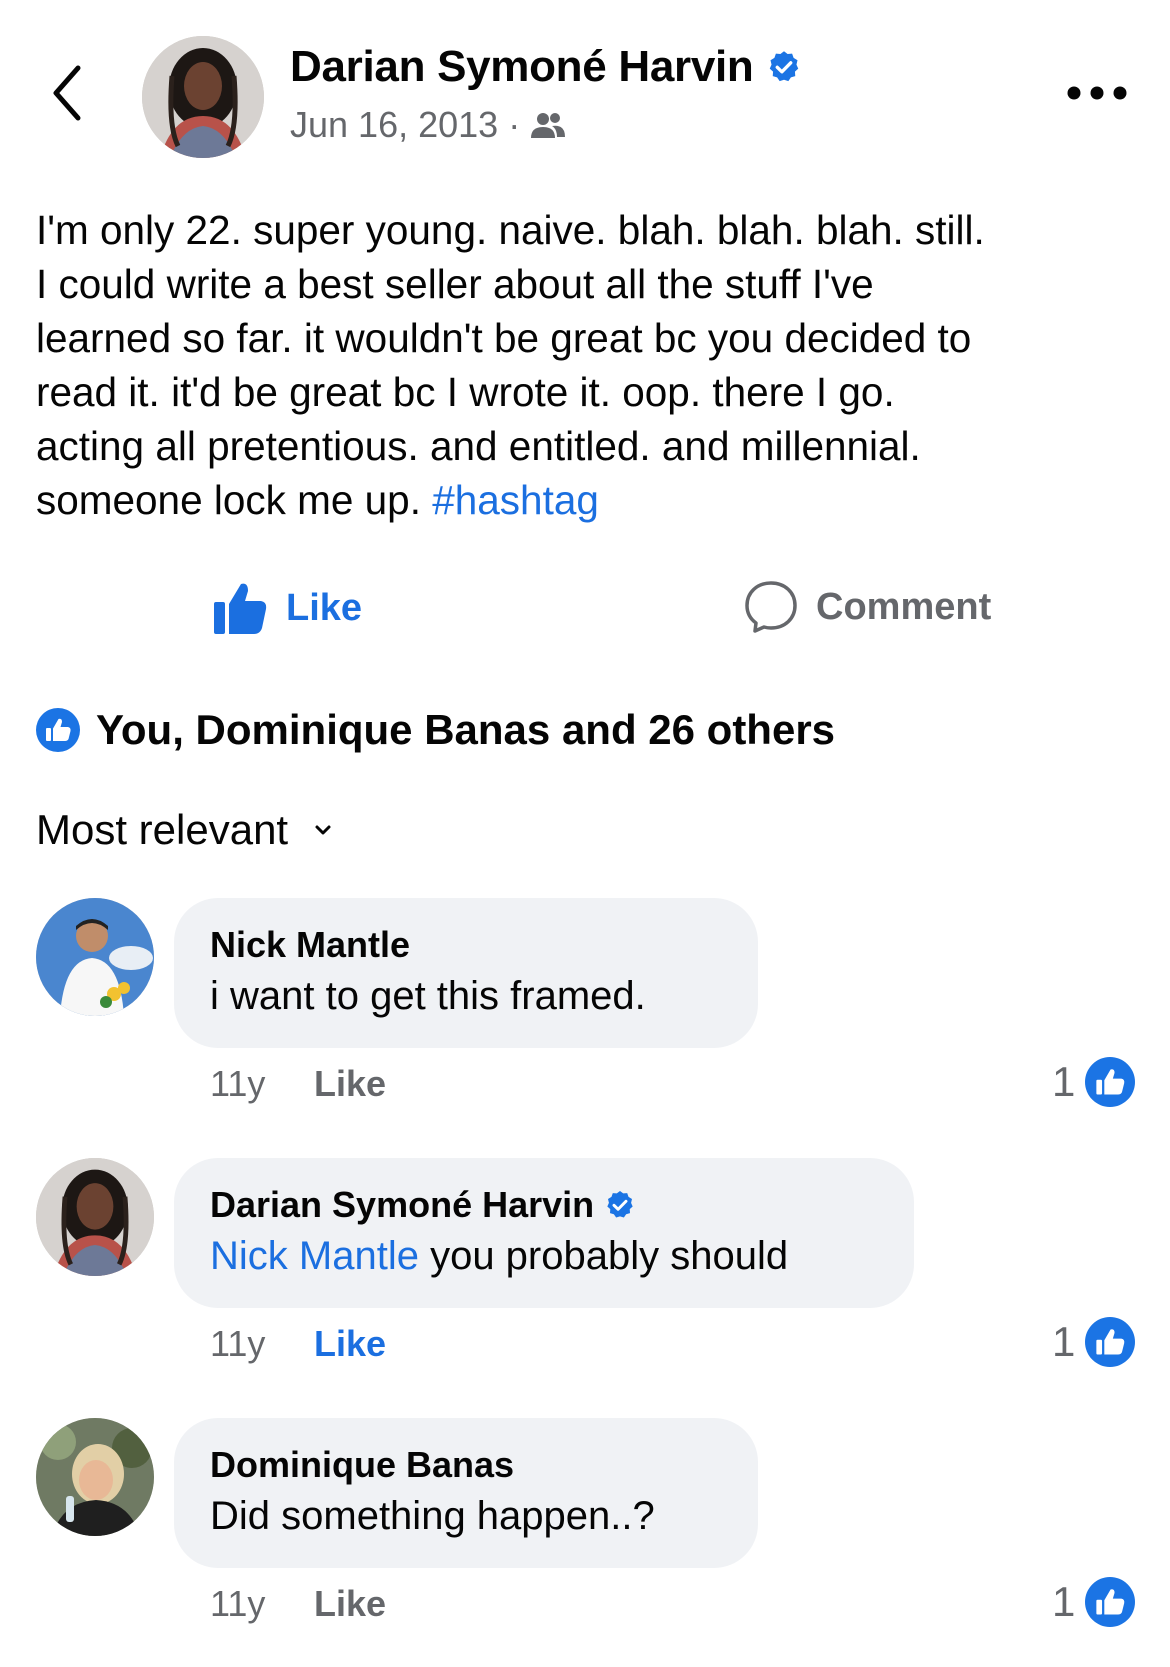 Image resolution: width=1170 pixels, height=1667 pixels. Describe the element at coordinates (240, 608) in the screenshot. I see `thumbs-up-filled-icon` at that location.